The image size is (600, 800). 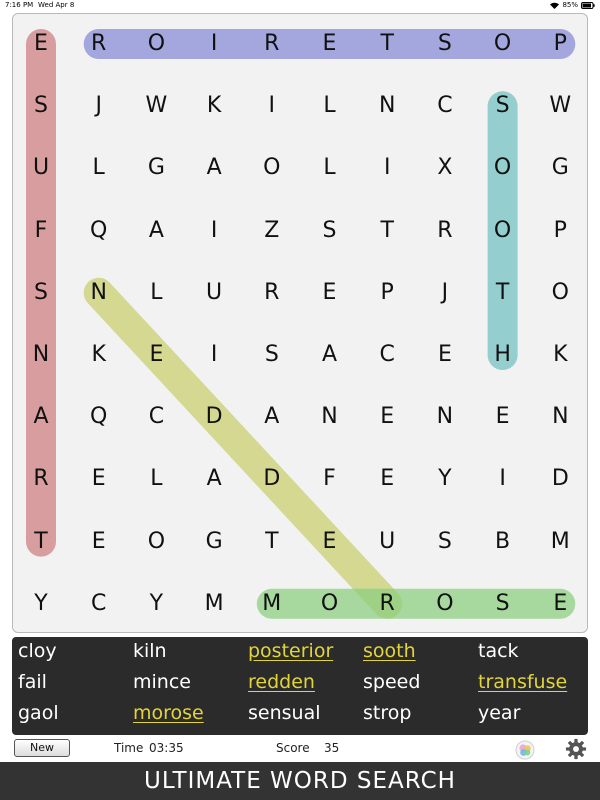 I want to click on grid-cell-r4-c8: T, so click(x=503, y=293).